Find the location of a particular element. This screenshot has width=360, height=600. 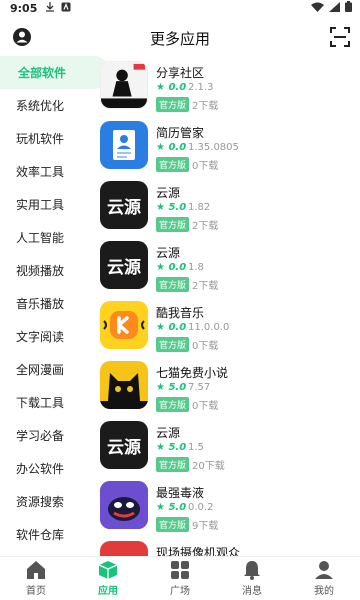

sidebar-item-label: 玩机软件 is located at coordinates (40, 139).